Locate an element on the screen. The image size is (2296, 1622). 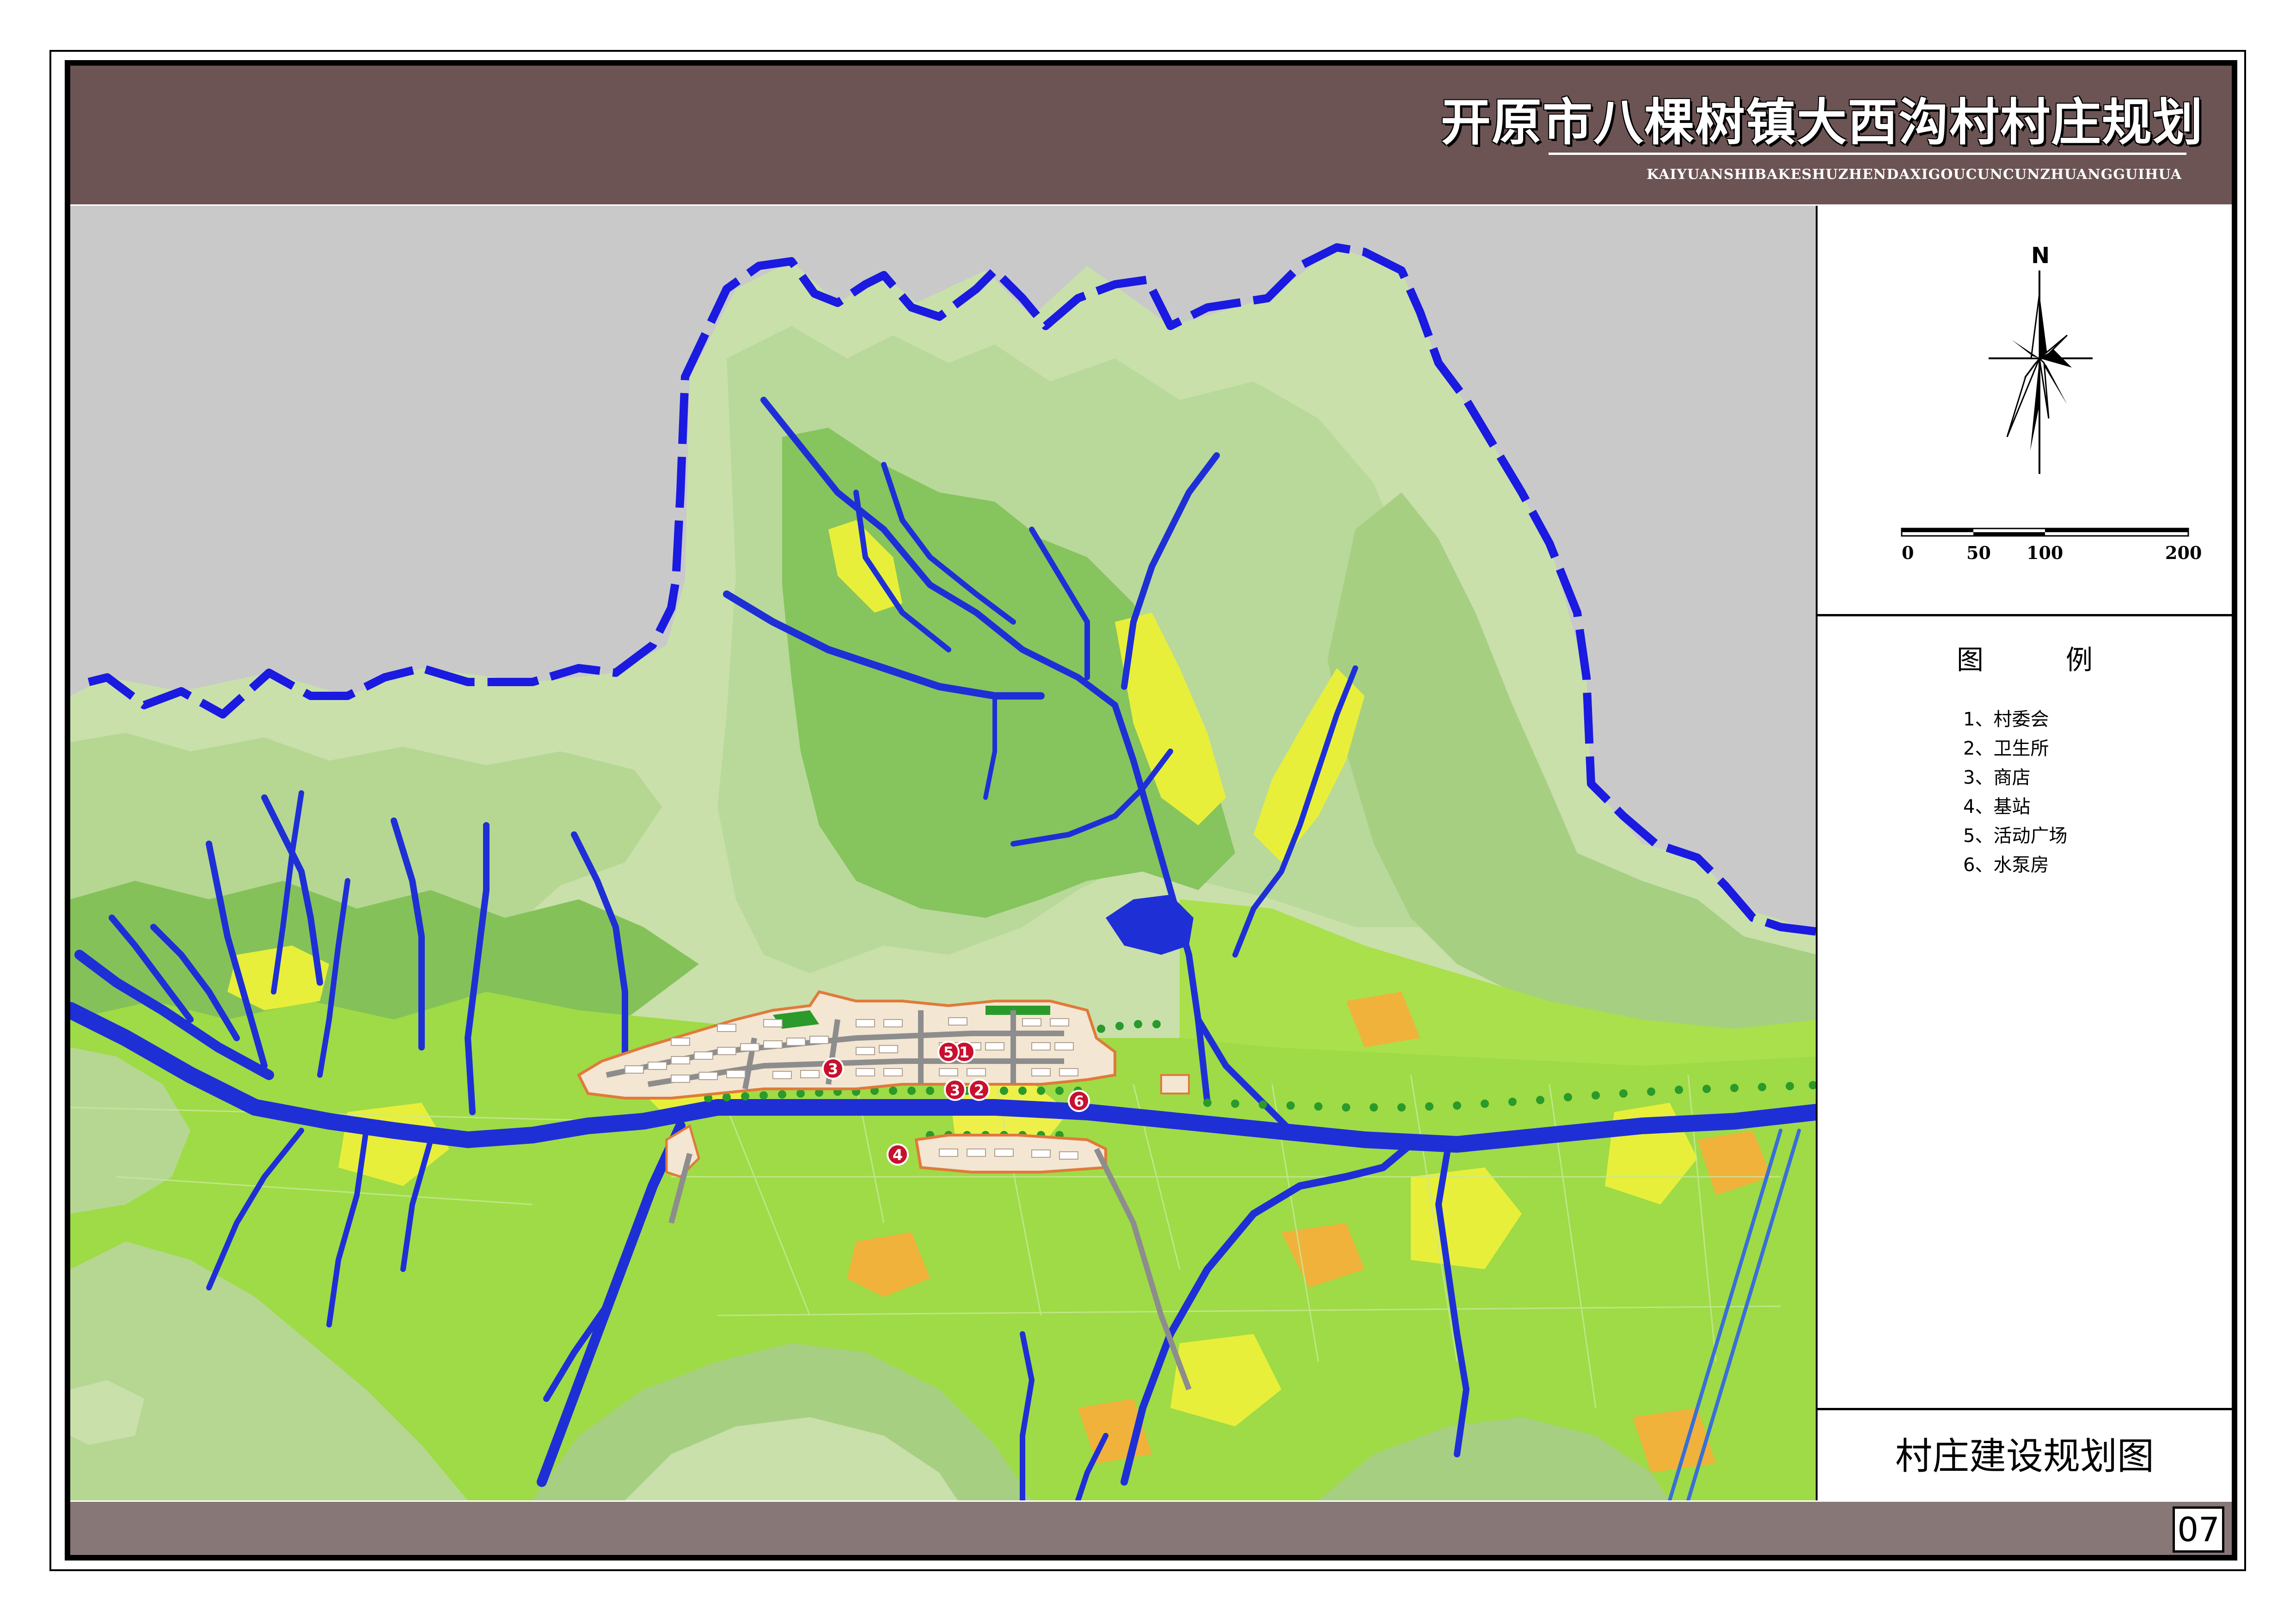
scale-tick-200: 200 is located at coordinates (2183, 553).